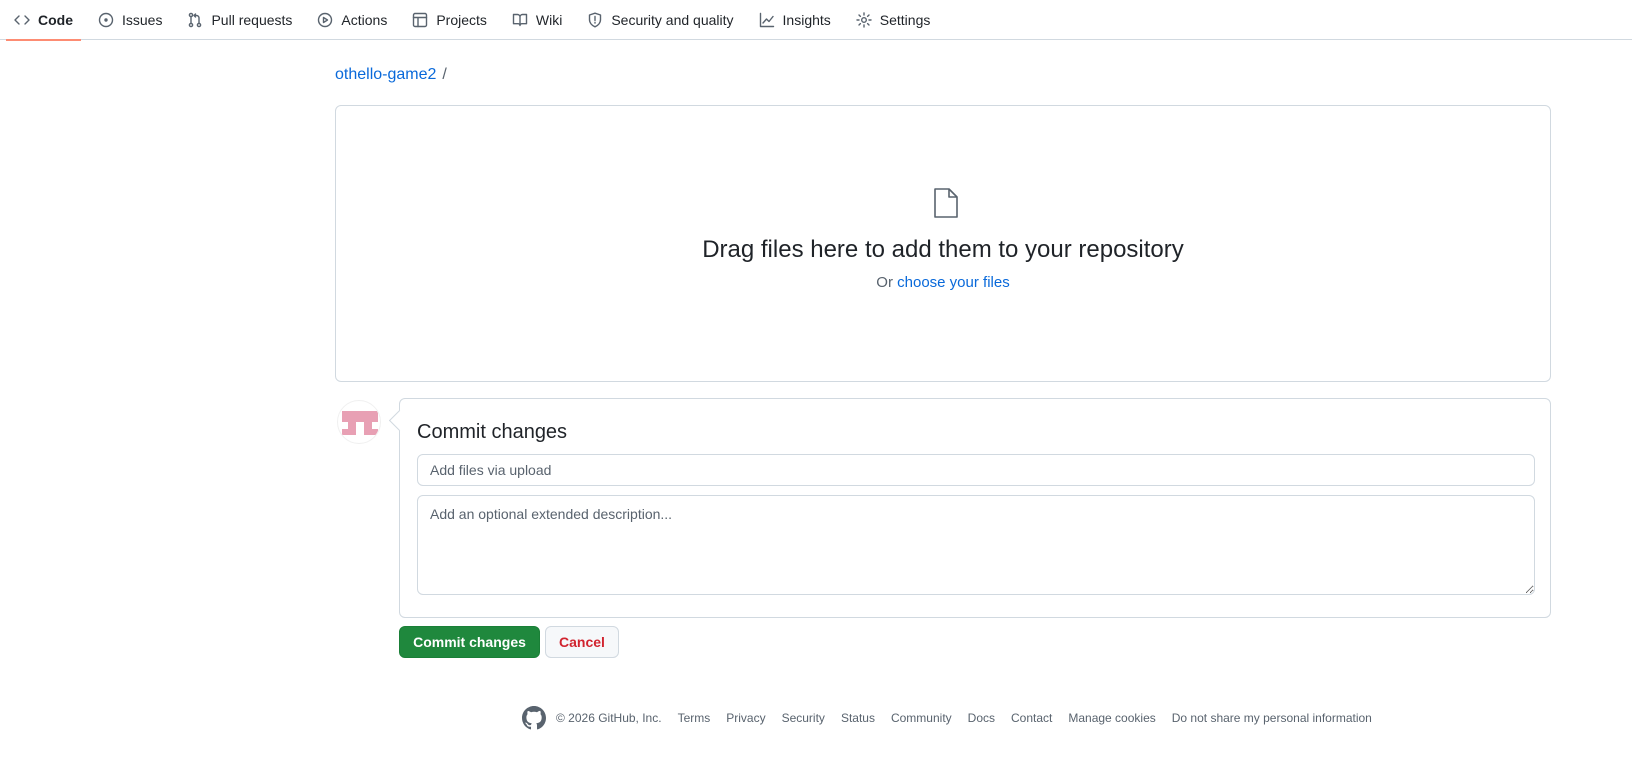 This screenshot has width=1632, height=757. What do you see at coordinates (385, 75) in the screenshot?
I see `breadcrumb-repo-link: othello-game2` at bounding box center [385, 75].